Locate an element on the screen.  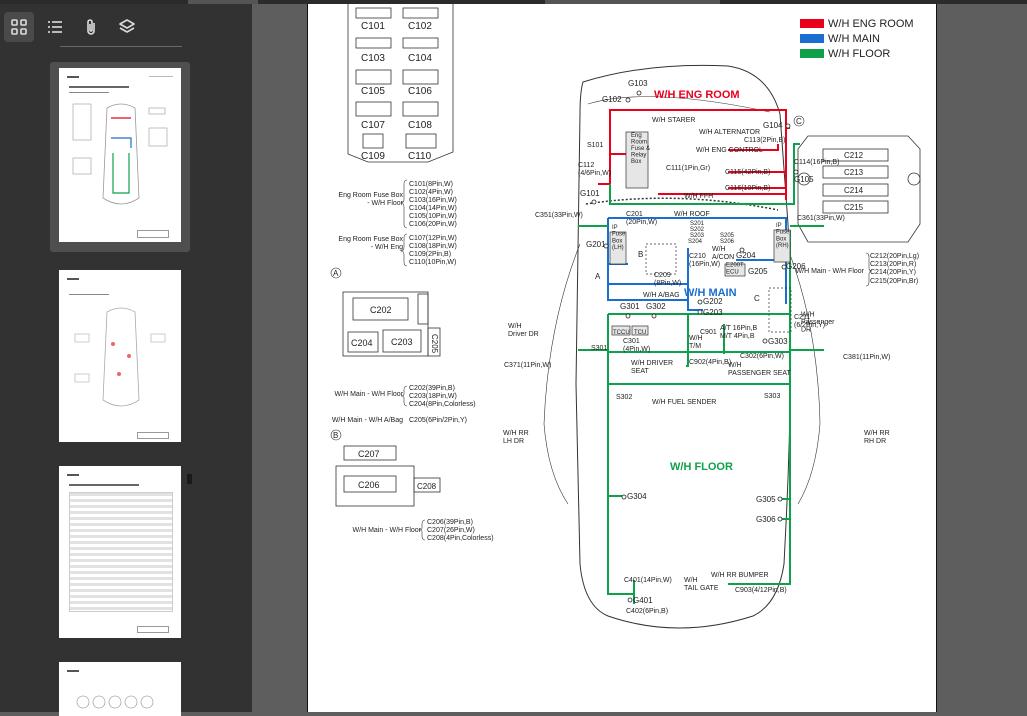
svg-text: C113(2Pin,B) is located at coordinates (765, 140).